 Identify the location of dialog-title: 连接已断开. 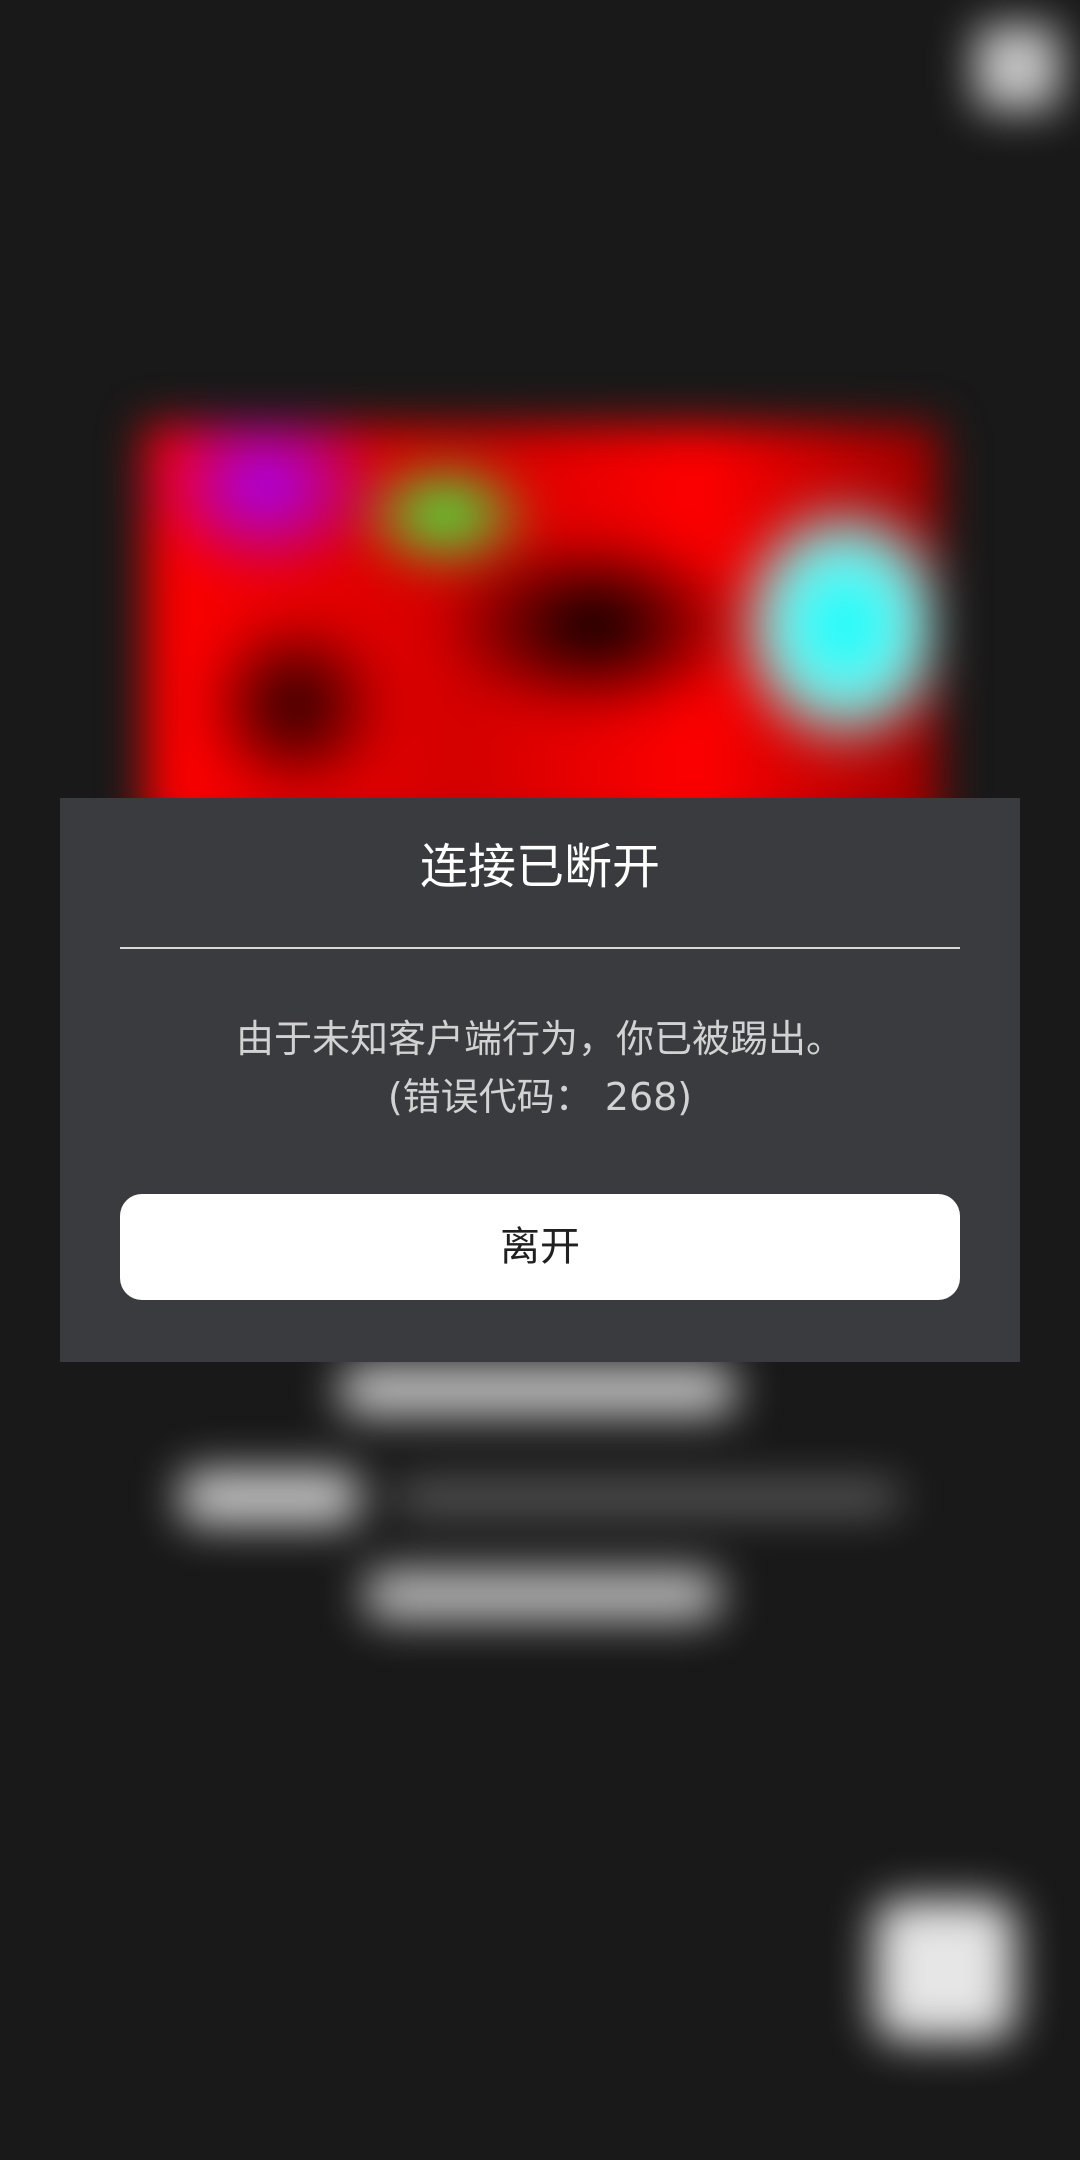
(539, 867).